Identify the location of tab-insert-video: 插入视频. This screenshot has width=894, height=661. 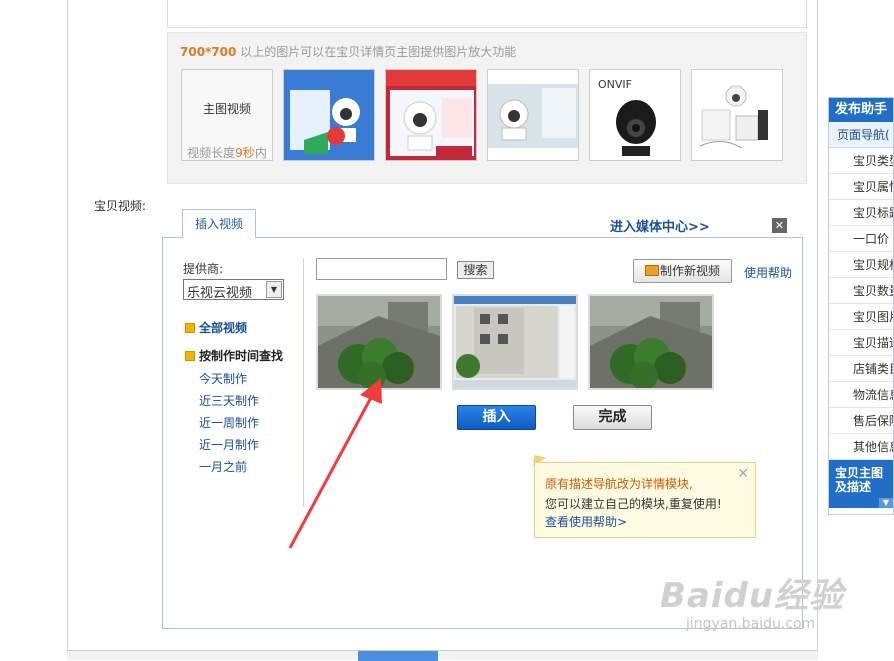
(219, 223).